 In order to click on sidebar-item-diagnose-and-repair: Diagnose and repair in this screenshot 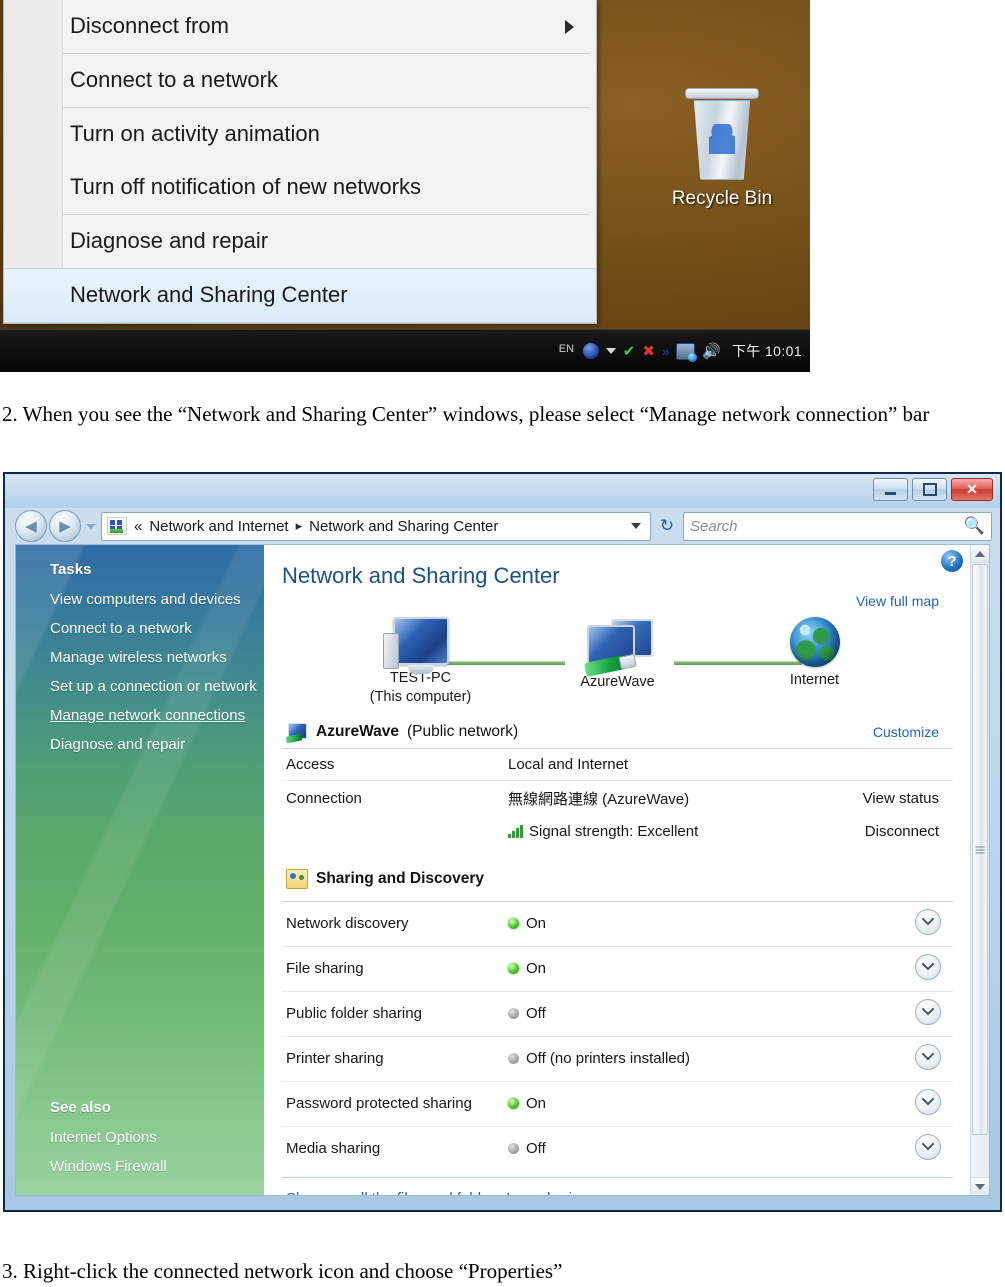, I will do `click(140, 744)`.